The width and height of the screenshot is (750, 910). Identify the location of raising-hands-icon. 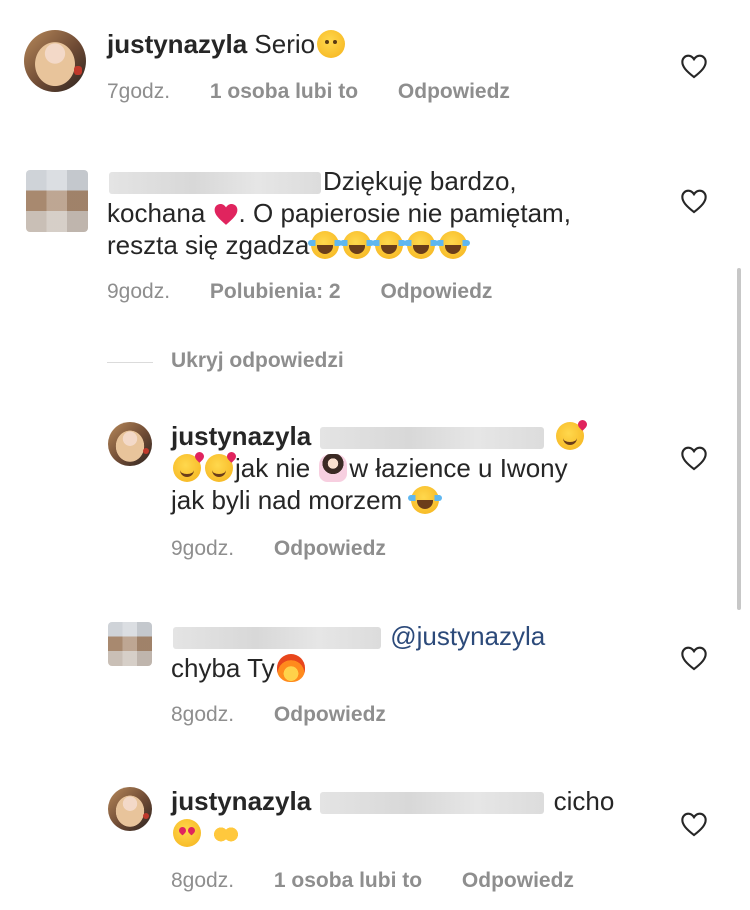
(226, 833).